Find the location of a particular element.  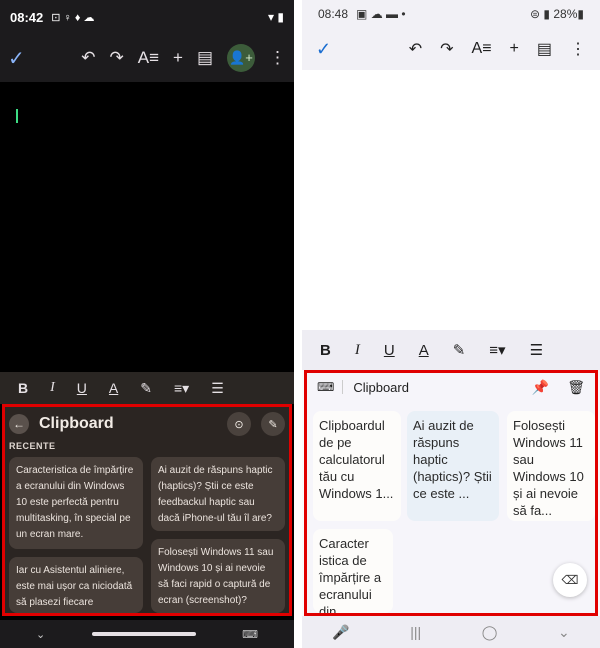

docs-toolbar: ✓ ↶ ↷ A≡ + ▤ ⋮ is located at coordinates (451, 49).